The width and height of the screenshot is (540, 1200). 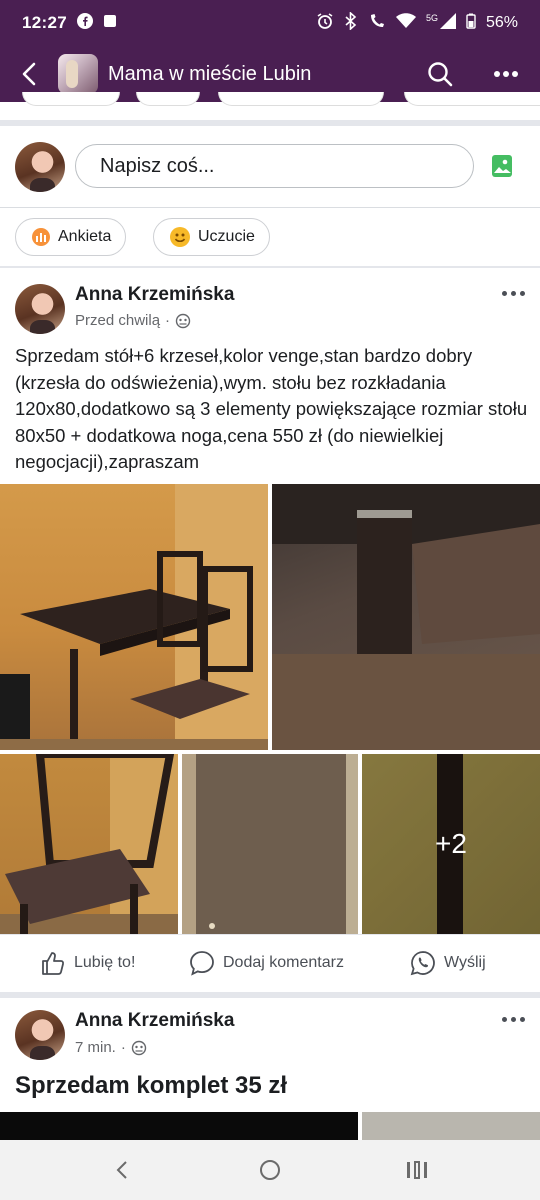 I want to click on network-label: 5G, so click(x=431, y=18).